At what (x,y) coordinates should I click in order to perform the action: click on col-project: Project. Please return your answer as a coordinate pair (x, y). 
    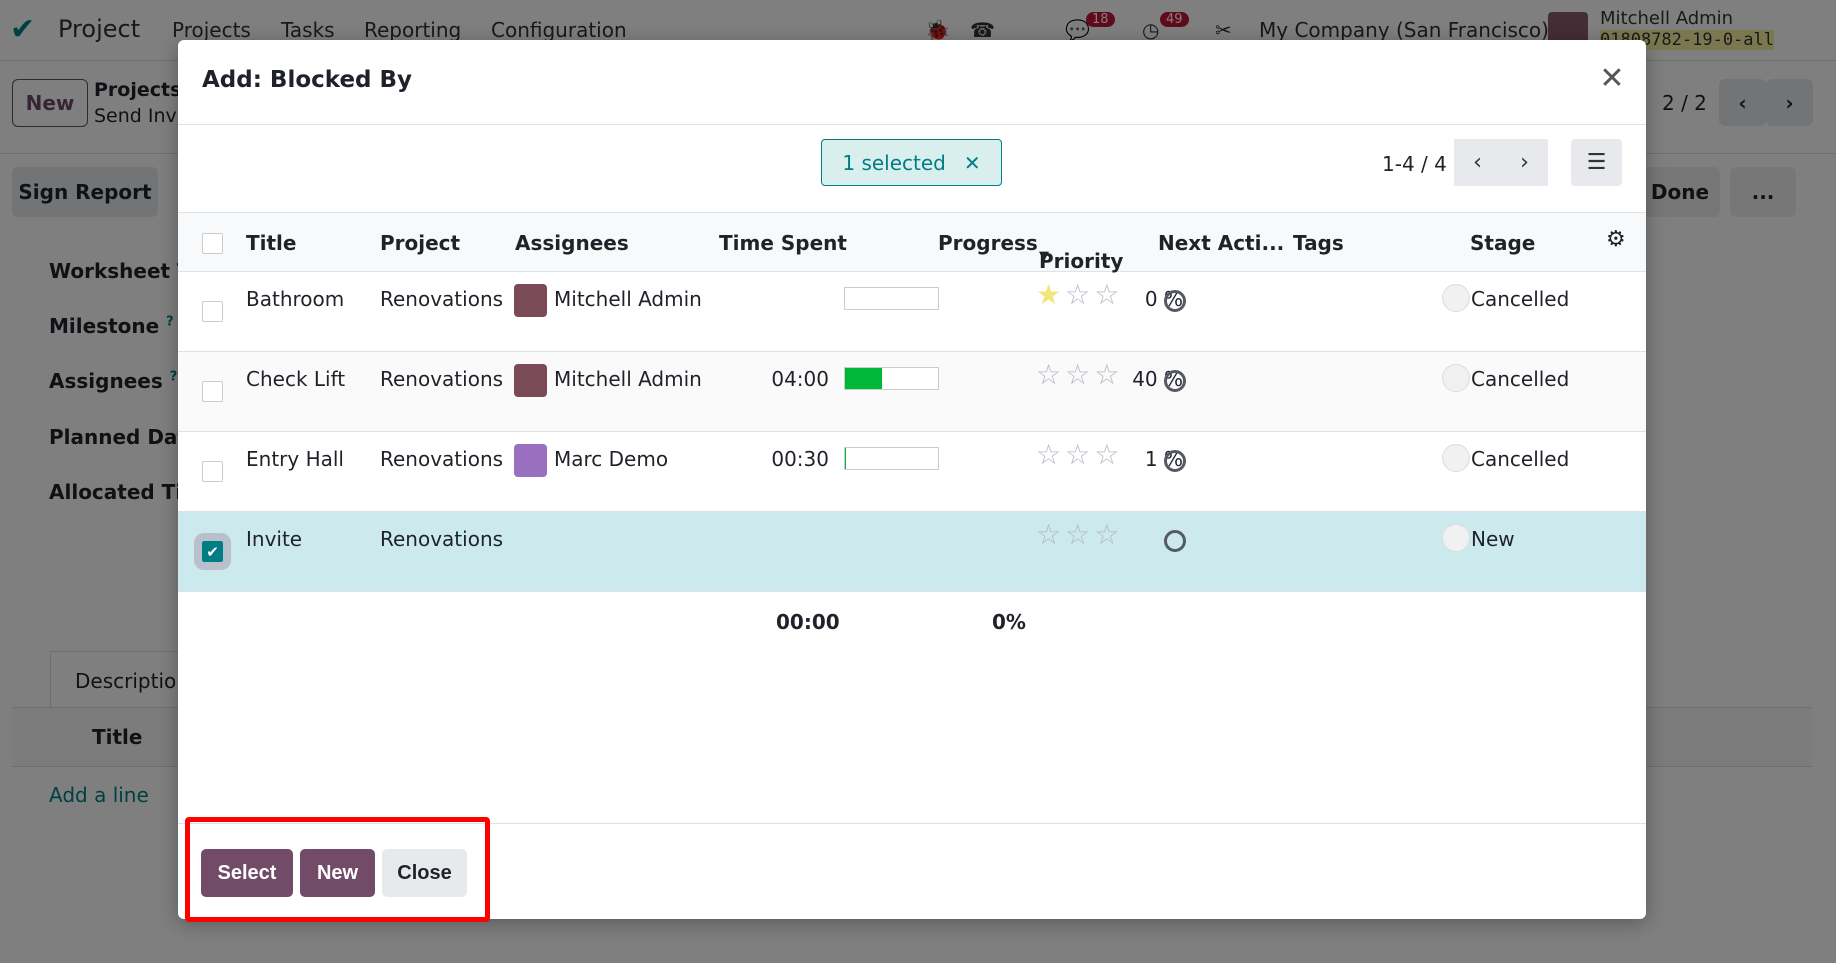
    Looking at the image, I should click on (420, 243).